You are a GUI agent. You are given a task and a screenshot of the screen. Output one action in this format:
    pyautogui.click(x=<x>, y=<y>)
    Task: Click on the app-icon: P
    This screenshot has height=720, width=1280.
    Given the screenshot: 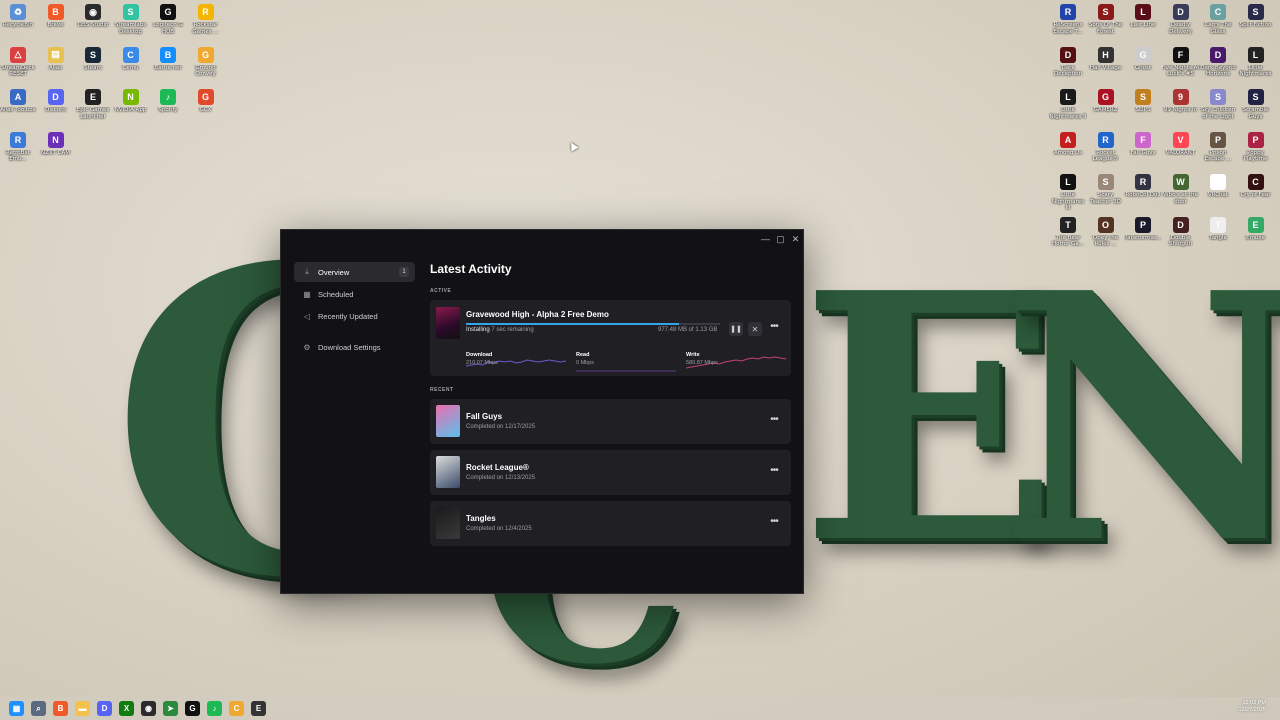 What is the action you would take?
    pyautogui.click(x=1255, y=139)
    